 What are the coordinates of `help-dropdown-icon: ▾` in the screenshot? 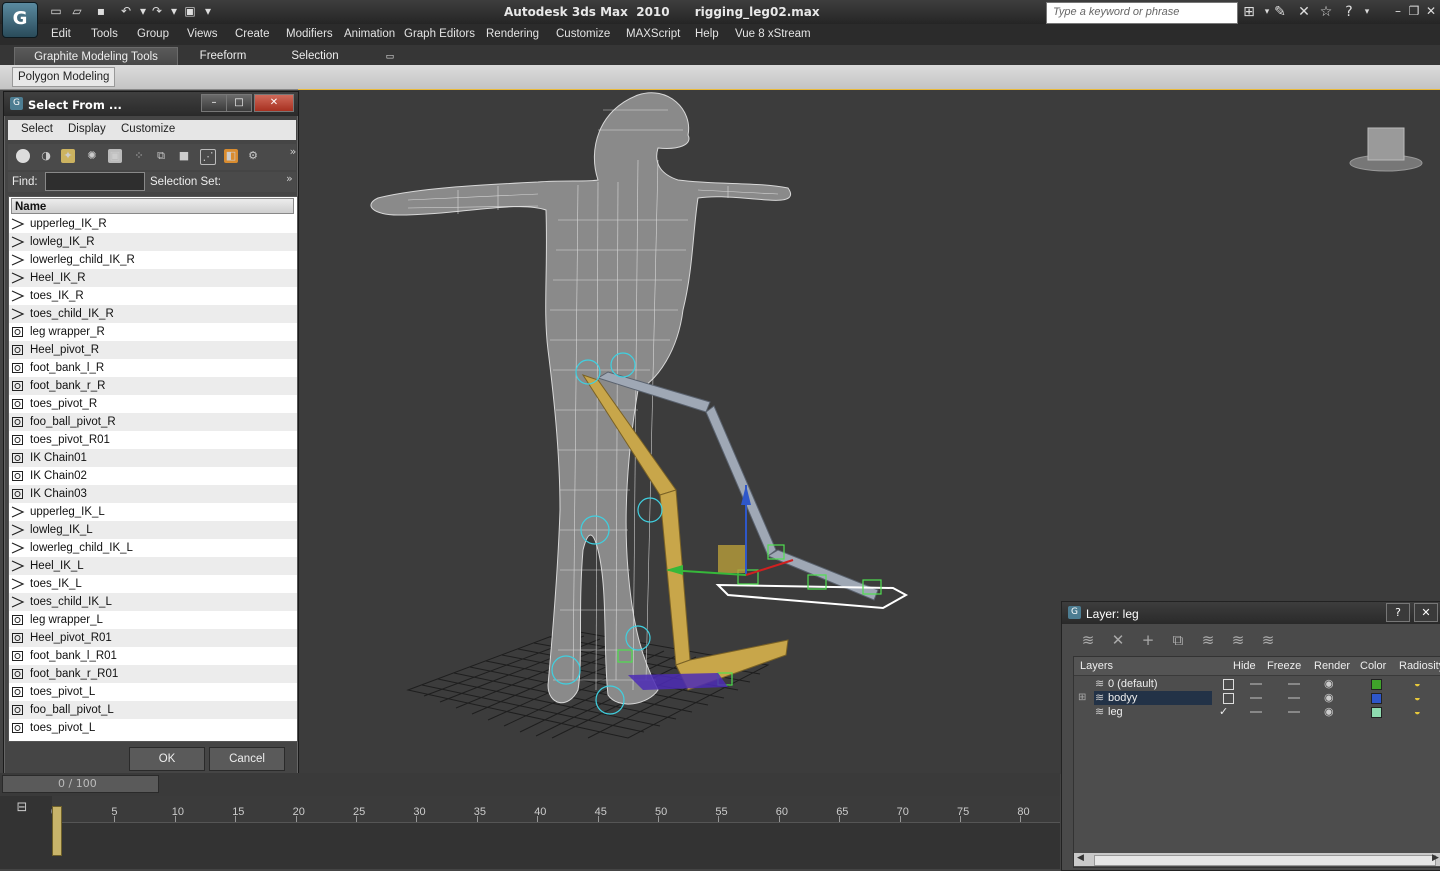 It's located at (1367, 12).